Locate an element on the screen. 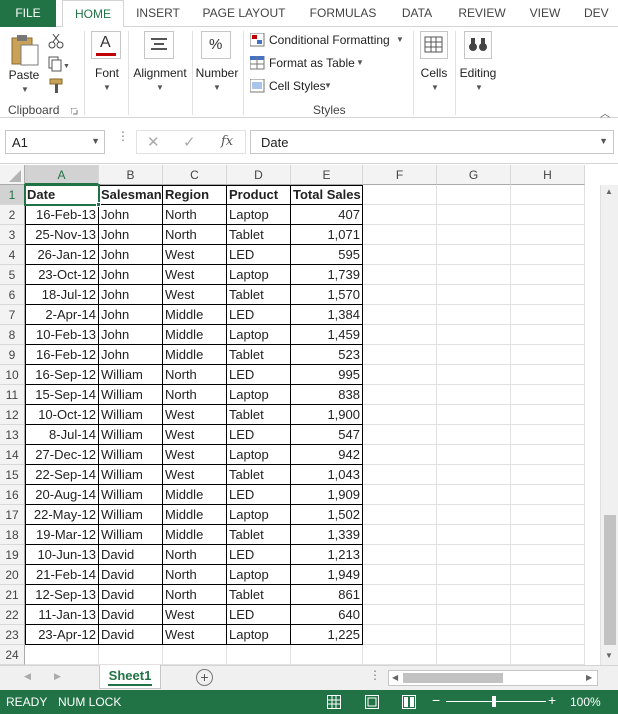 The height and width of the screenshot is (714, 618). row-header: 12 is located at coordinates (12, 415).